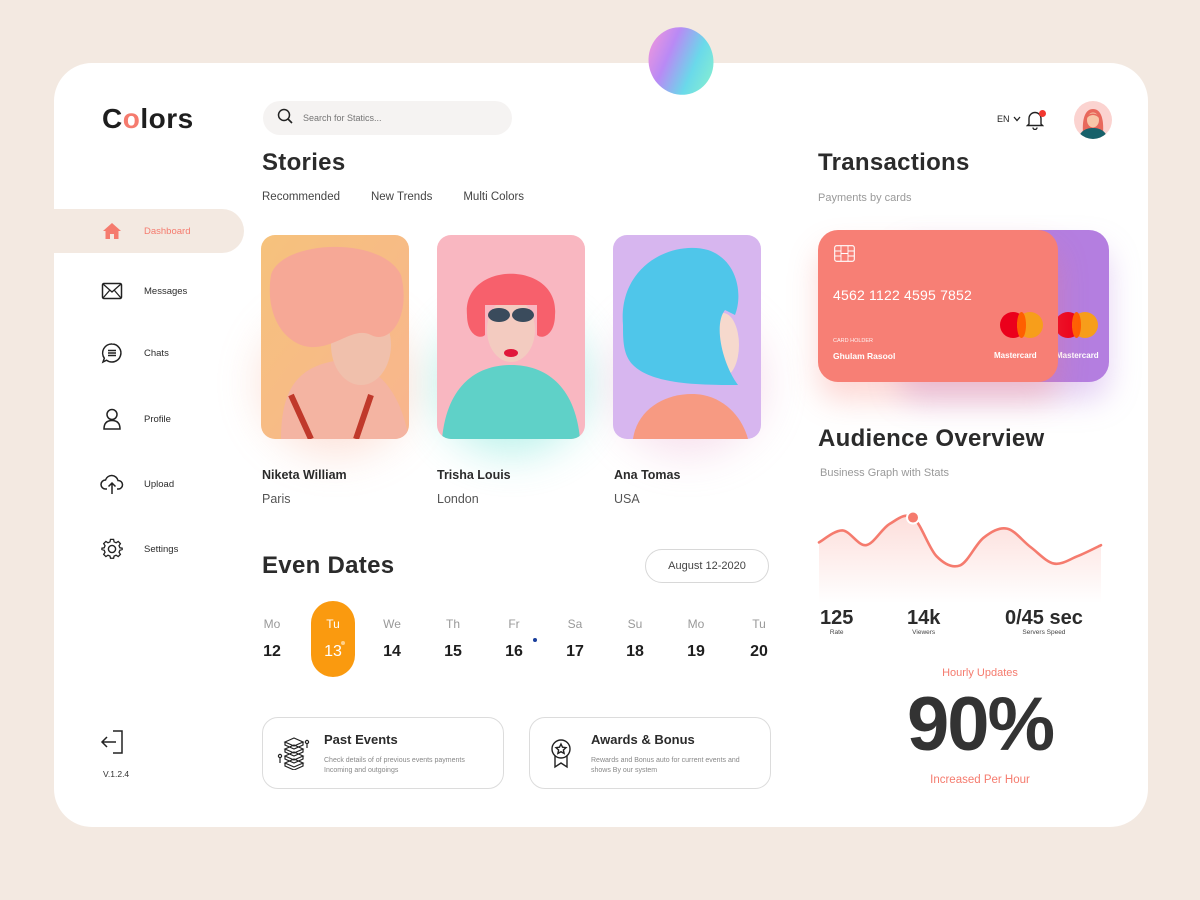 This screenshot has width=1200, height=900. I want to click on stat-label: Rate, so click(836, 632).